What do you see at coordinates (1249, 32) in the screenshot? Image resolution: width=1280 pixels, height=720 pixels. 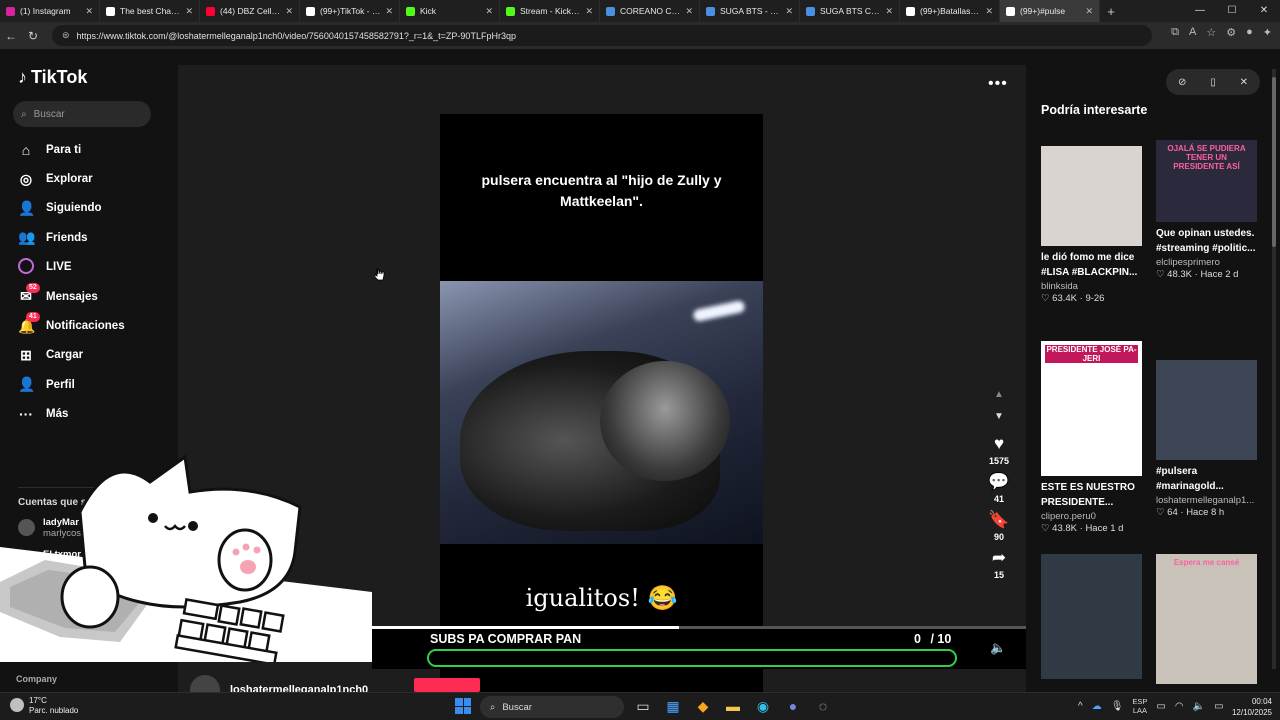 I see `profile-avatar-icon: ●` at bounding box center [1249, 32].